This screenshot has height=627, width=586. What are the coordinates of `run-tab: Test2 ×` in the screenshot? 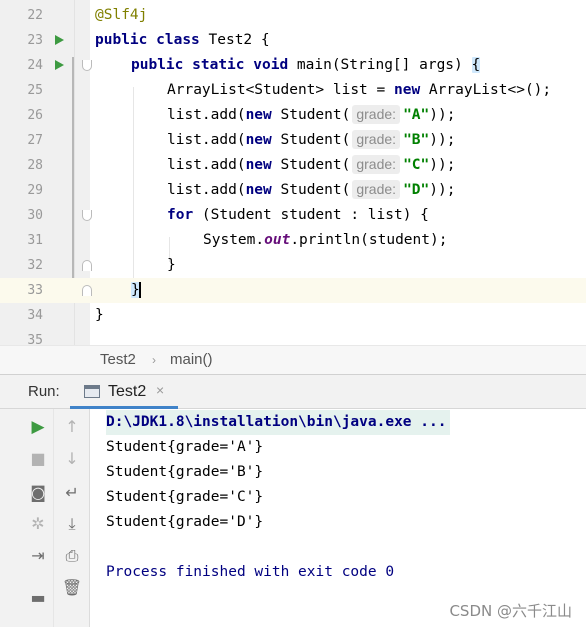 It's located at (124, 392).